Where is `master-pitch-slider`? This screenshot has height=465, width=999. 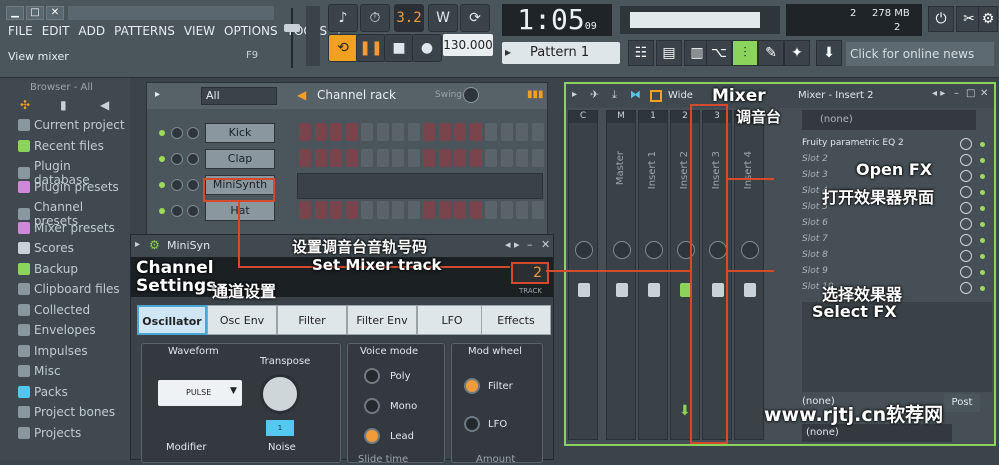
master-pitch-slider is located at coordinates (313, 36).